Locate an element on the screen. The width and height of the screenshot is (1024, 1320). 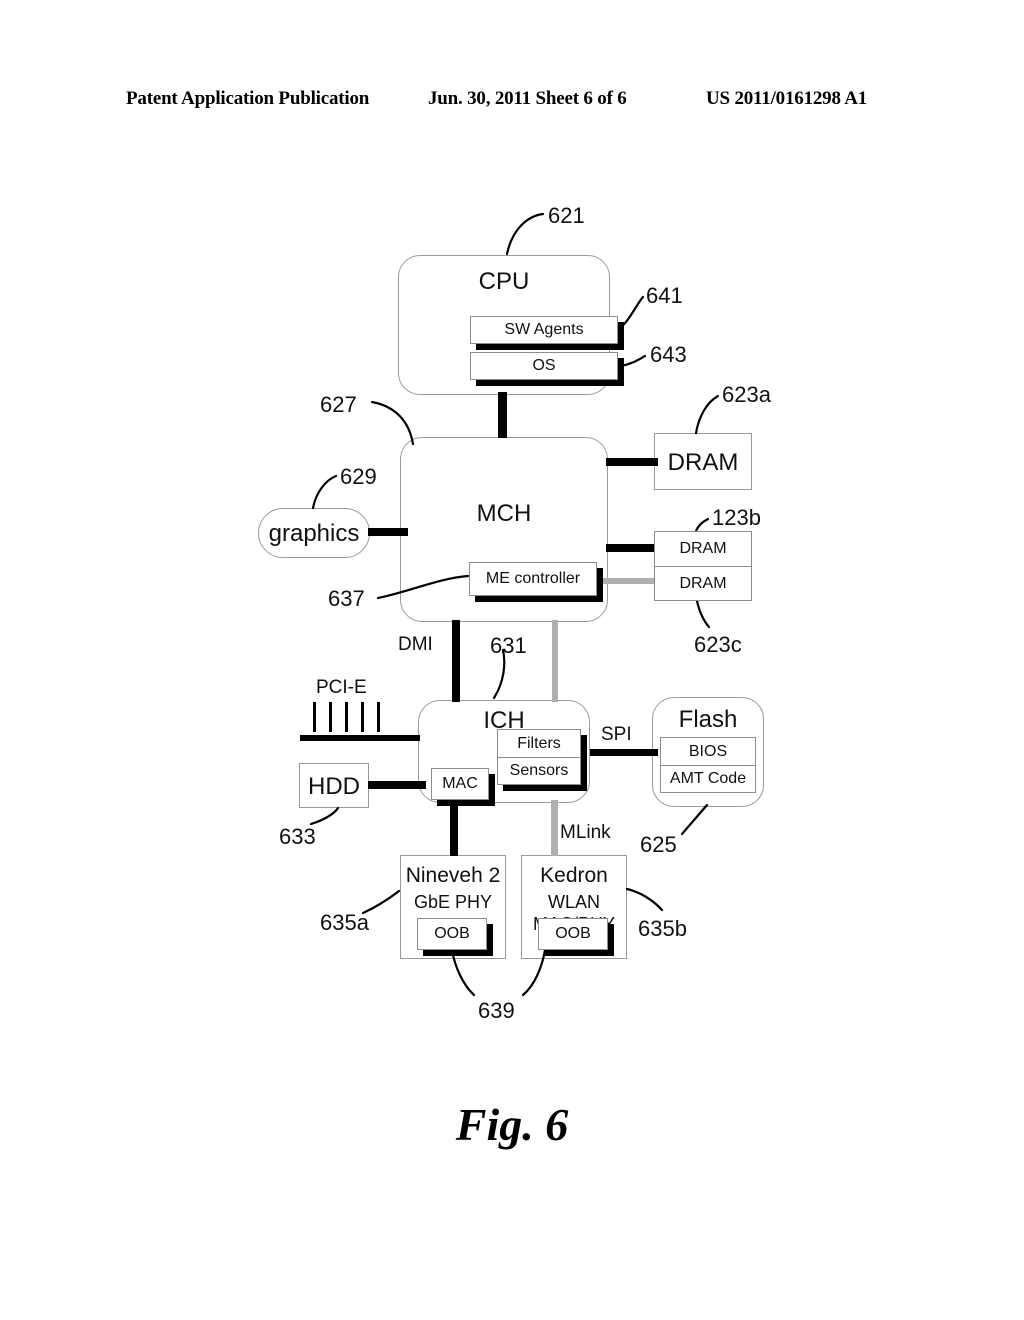
ref-numeral-flash: 625 is located at coordinates (658, 844).